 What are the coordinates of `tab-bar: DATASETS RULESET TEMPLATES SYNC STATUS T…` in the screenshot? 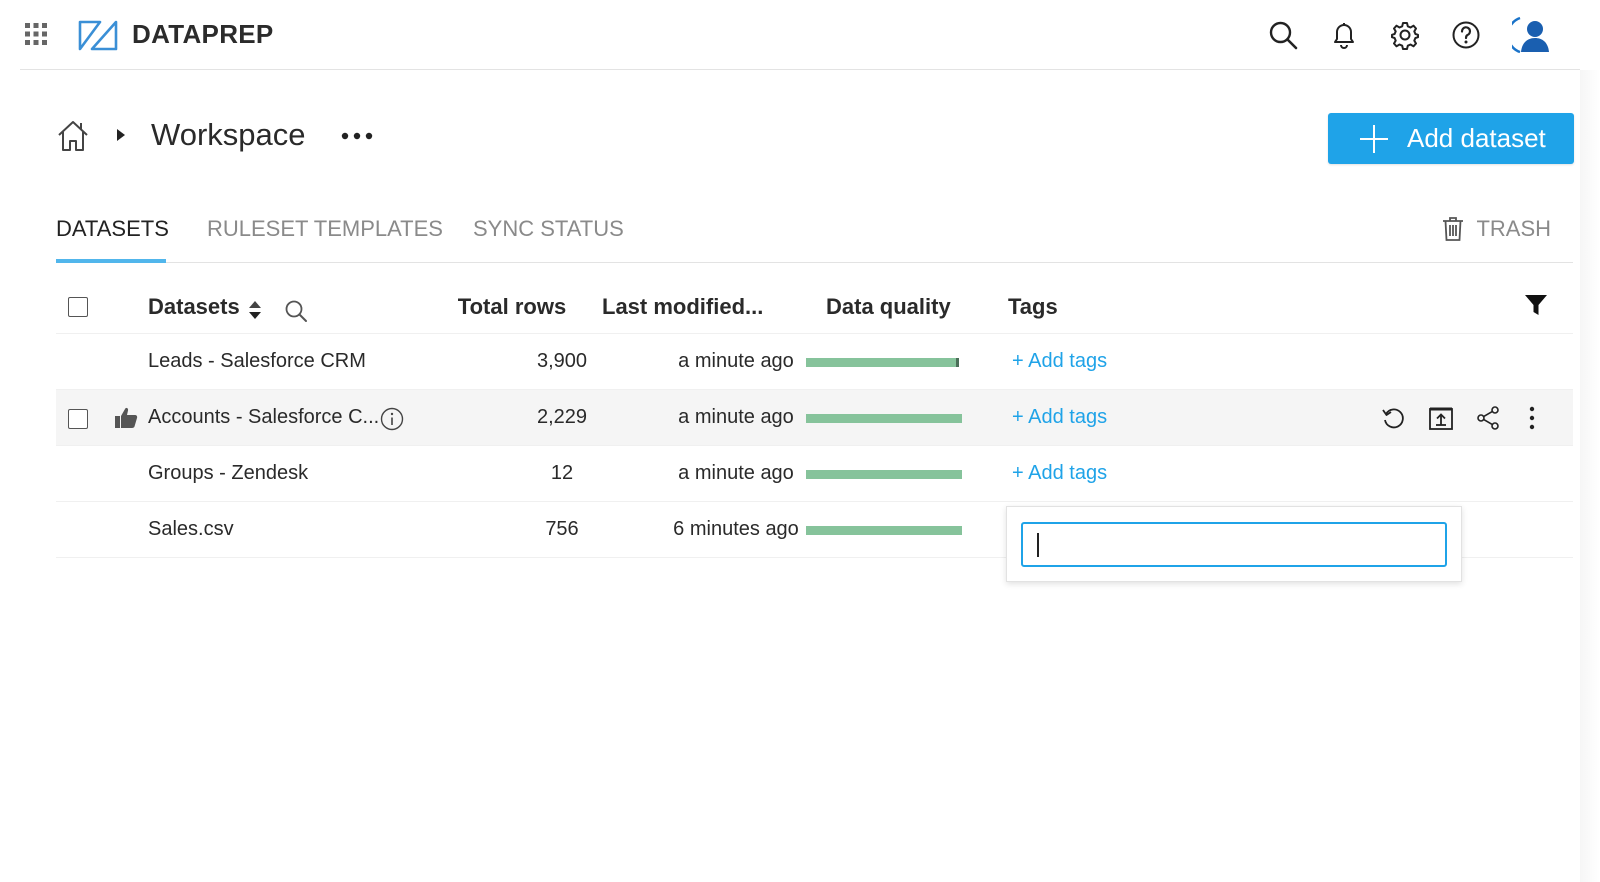 It's located at (814, 234).